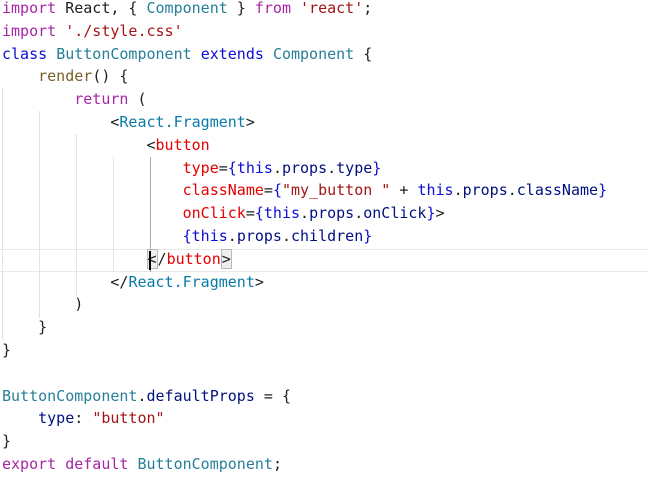 This screenshot has width=648, height=484. Describe the element at coordinates (101, 99) in the screenshot. I see `code-token: return` at that location.